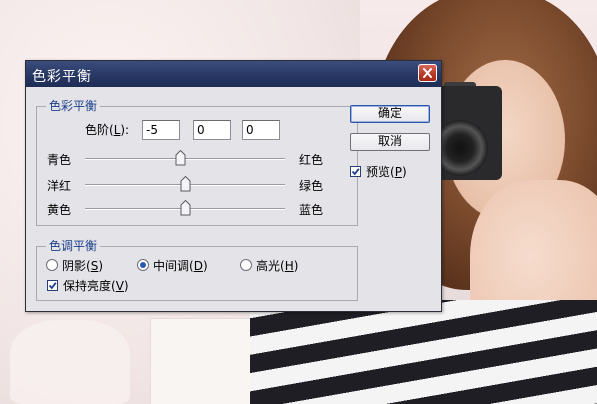 The image size is (597, 404). Describe the element at coordinates (311, 160) in the screenshot. I see `slider-red-label: 红色` at that location.